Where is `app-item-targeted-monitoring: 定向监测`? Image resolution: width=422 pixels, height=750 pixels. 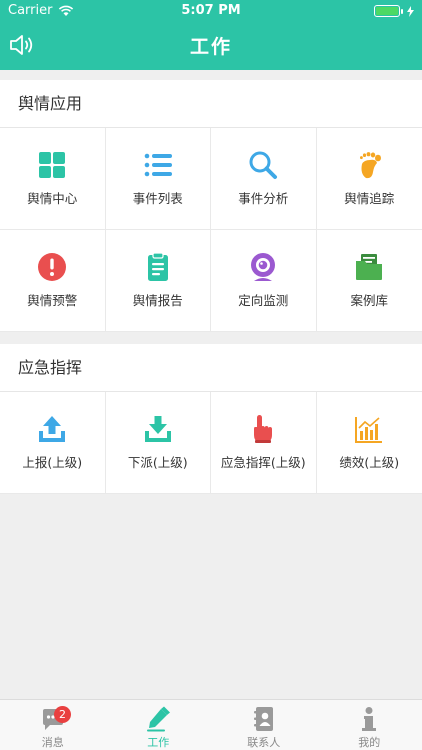
app-item-targeted-monitoring: 定向监测 is located at coordinates (264, 281).